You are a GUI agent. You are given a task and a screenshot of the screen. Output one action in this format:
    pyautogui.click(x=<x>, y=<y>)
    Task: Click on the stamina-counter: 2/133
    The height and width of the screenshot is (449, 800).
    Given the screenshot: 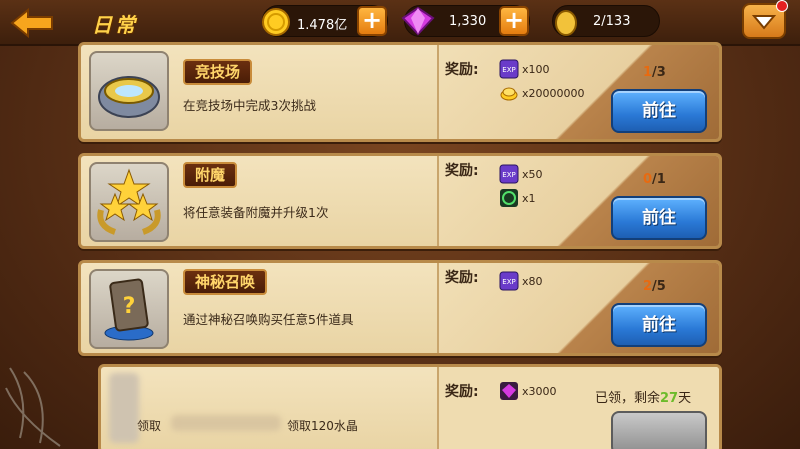 What is the action you would take?
    pyautogui.click(x=606, y=21)
    